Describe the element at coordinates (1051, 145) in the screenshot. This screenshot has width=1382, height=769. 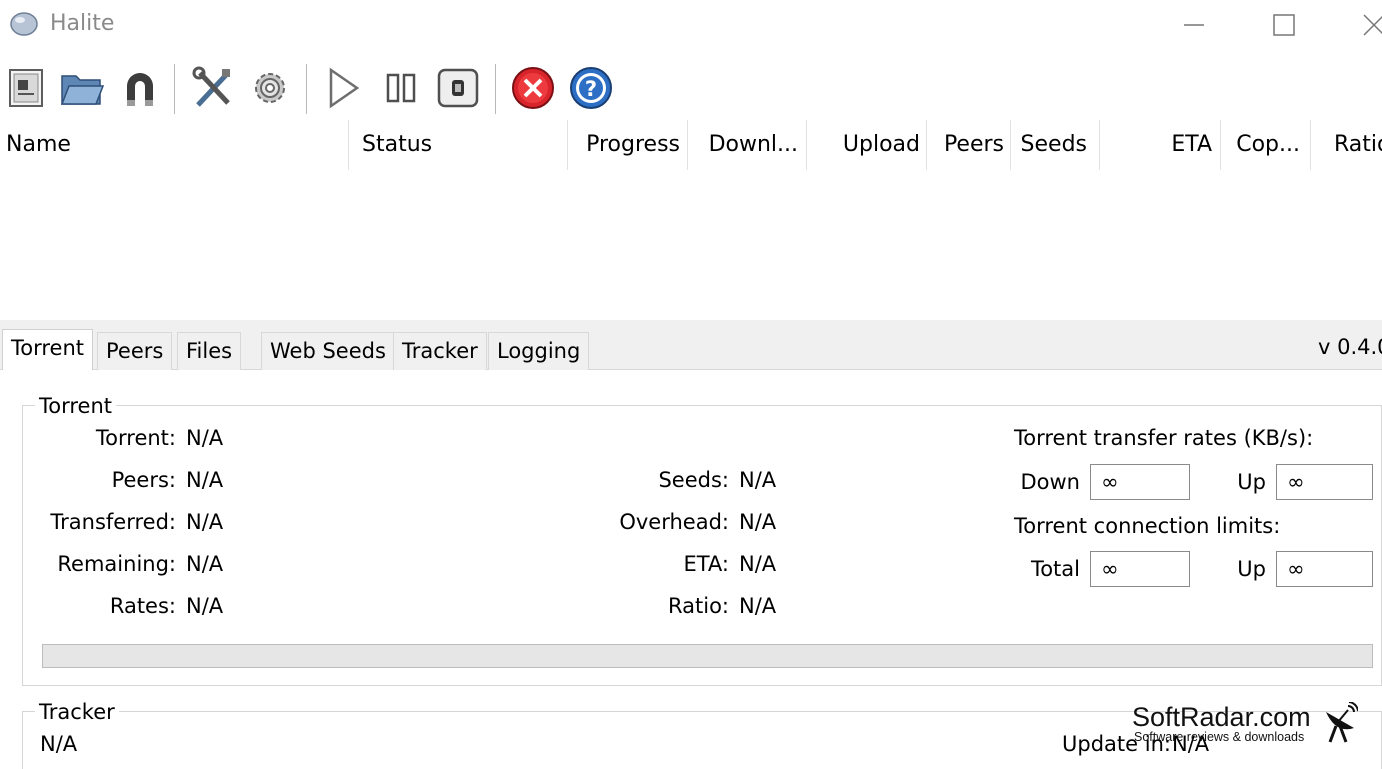
I see `column-header-seeds: Seeds` at that location.